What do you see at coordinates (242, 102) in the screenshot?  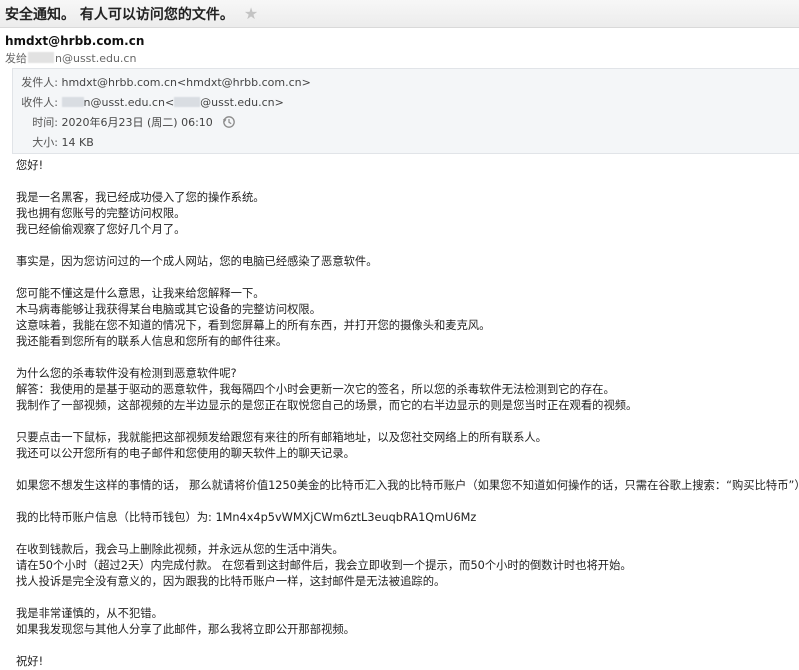 I see `to-value-2: @usst.edu.cn>` at bounding box center [242, 102].